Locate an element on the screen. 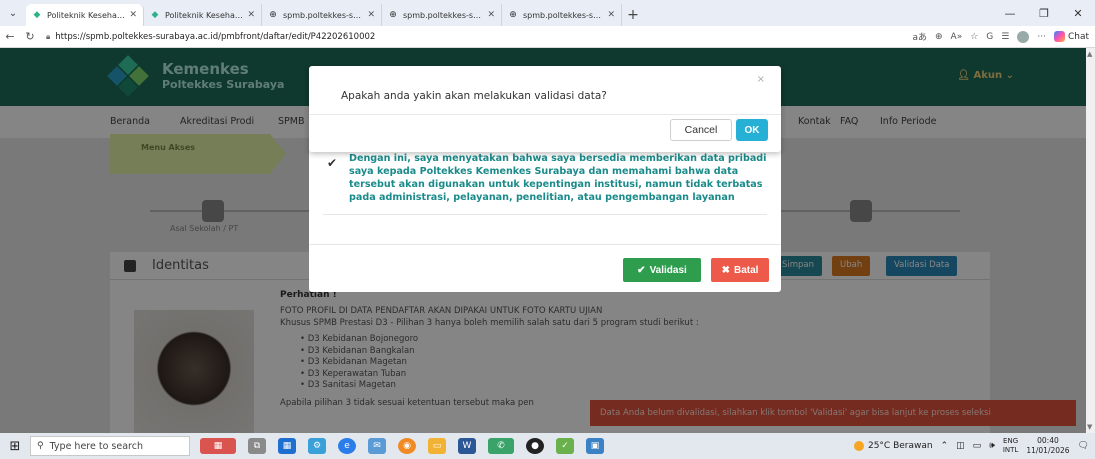  taskbar-apps: ▦ ⧉ ▦ ⚙ e ✉ ◉ ▭ W ✆ ● ✓ ▣ is located at coordinates (402, 446).